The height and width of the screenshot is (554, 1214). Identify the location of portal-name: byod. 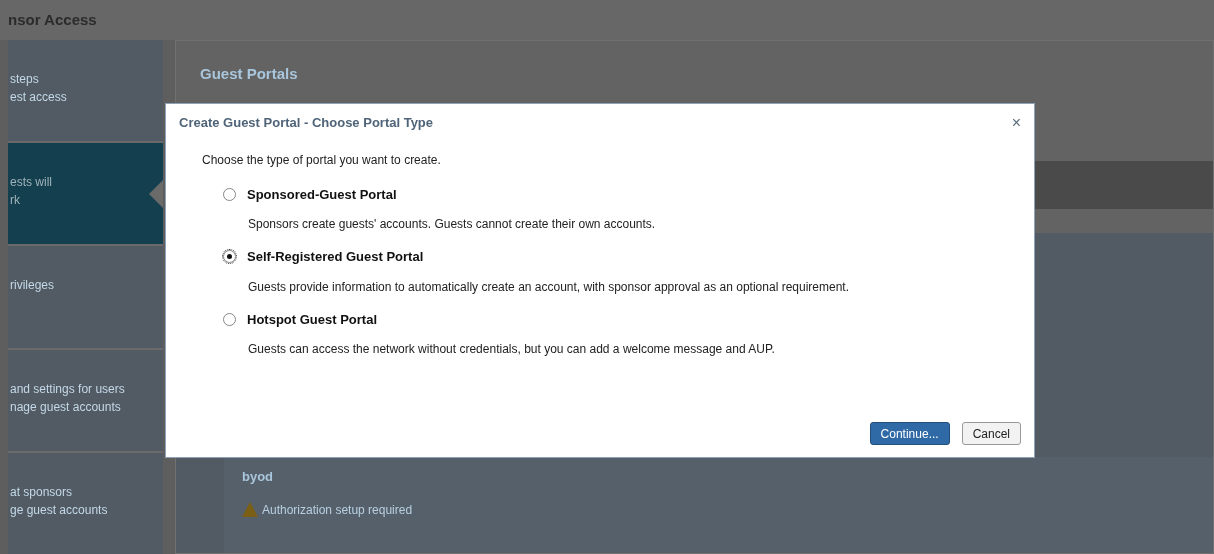
(258, 477).